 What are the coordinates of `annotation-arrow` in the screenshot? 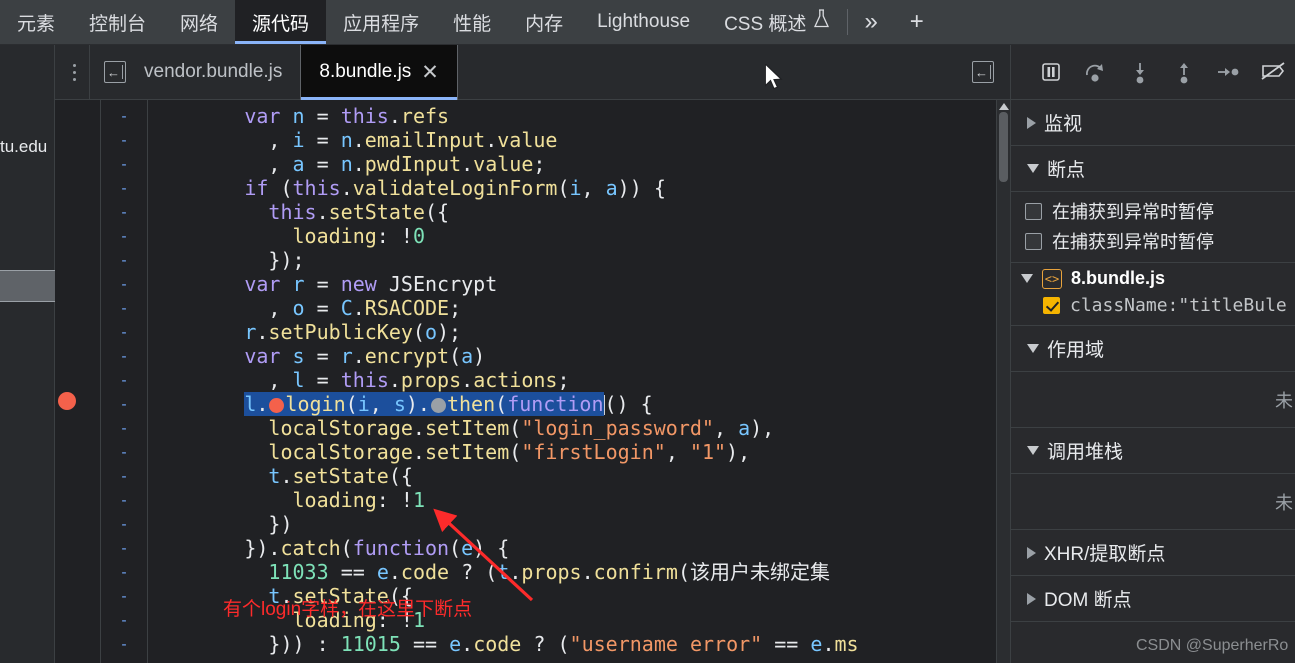 It's located at (483, 555).